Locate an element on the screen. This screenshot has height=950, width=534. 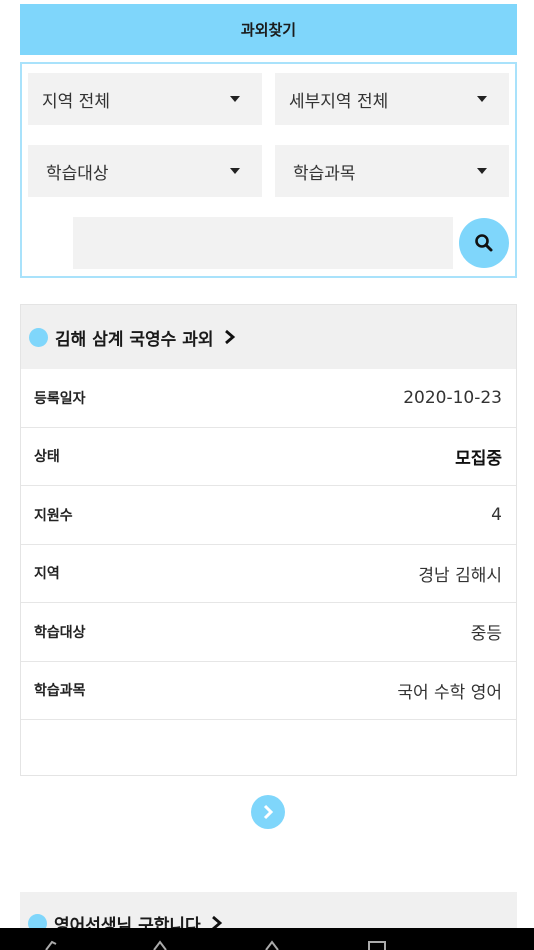
row-value: 국어 수학 영어 is located at coordinates (449, 692).